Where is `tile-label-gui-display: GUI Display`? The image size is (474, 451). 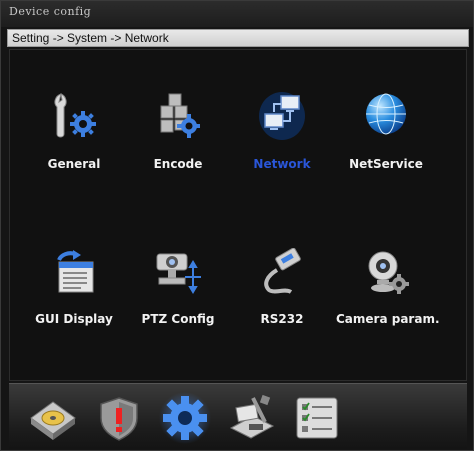 tile-label-gui-display: GUI Display is located at coordinates (74, 319).